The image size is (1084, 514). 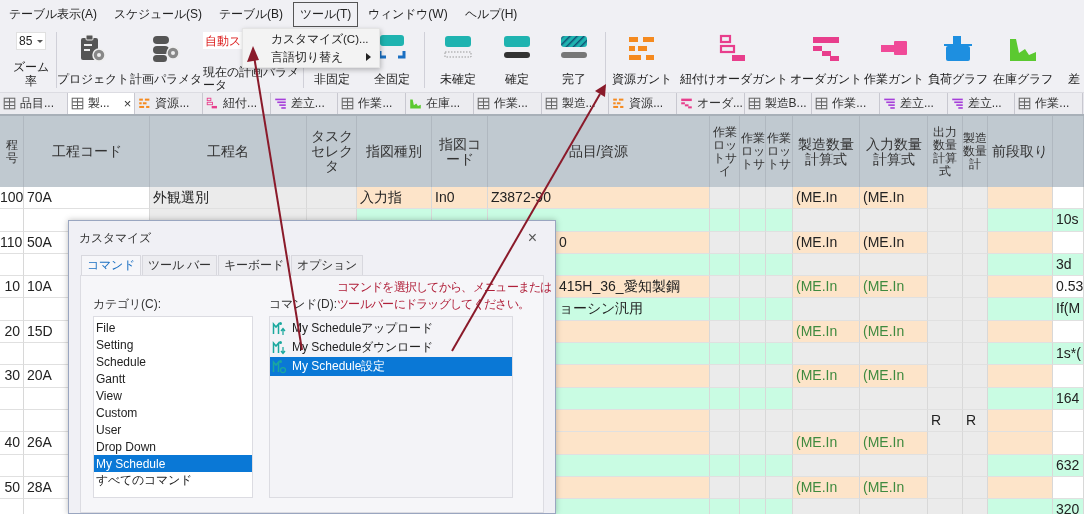 What do you see at coordinates (1068, 220) in the screenshot?
I see `table-cell: 10s` at bounding box center [1068, 220].